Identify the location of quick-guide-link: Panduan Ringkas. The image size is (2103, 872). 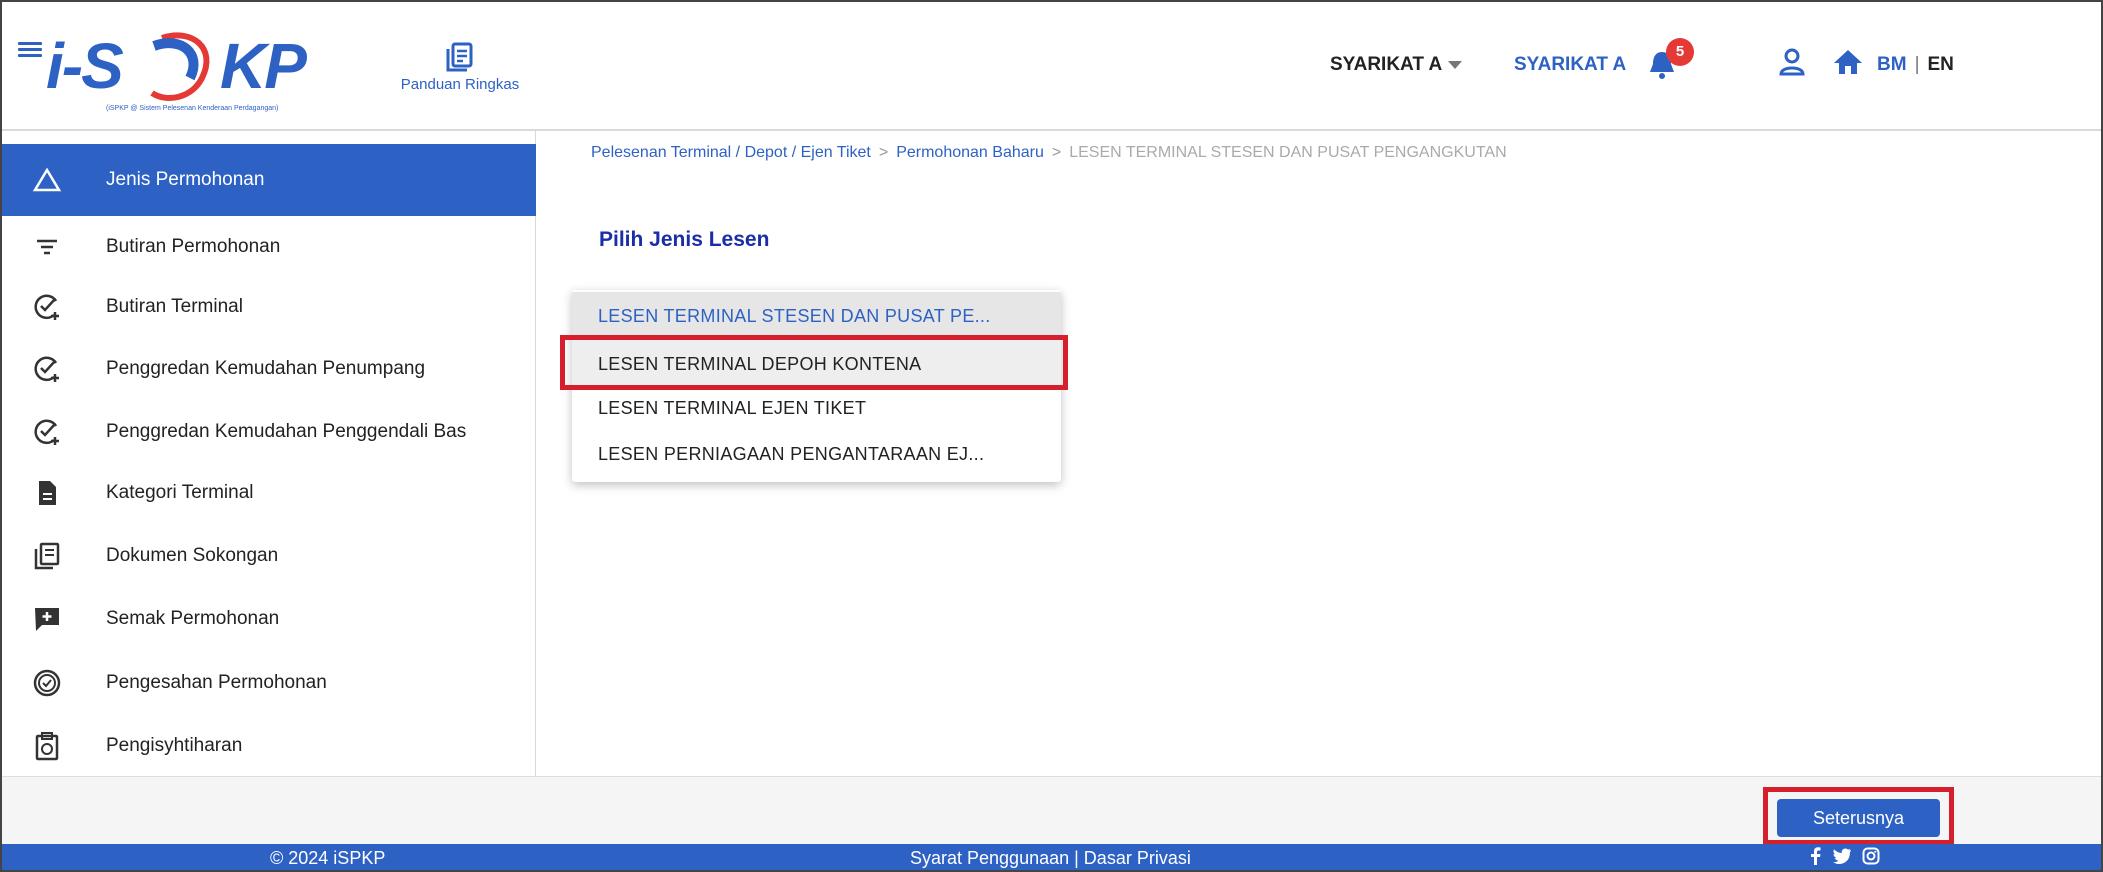
(460, 67).